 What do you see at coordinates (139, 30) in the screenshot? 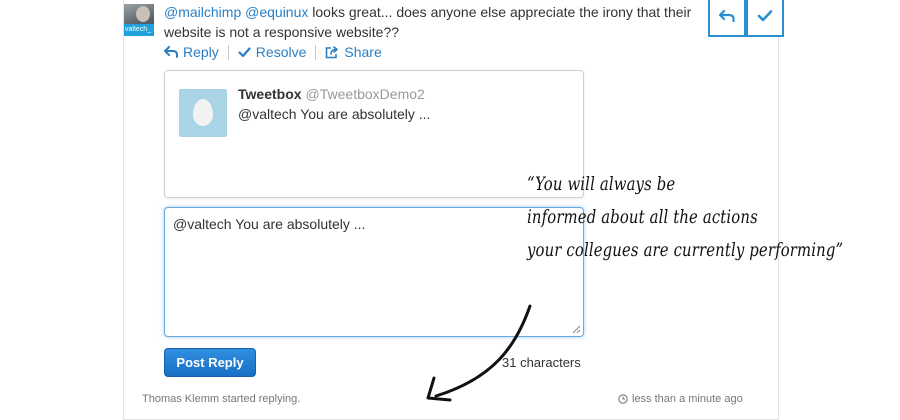
I see `avatar-label: valtech_` at bounding box center [139, 30].